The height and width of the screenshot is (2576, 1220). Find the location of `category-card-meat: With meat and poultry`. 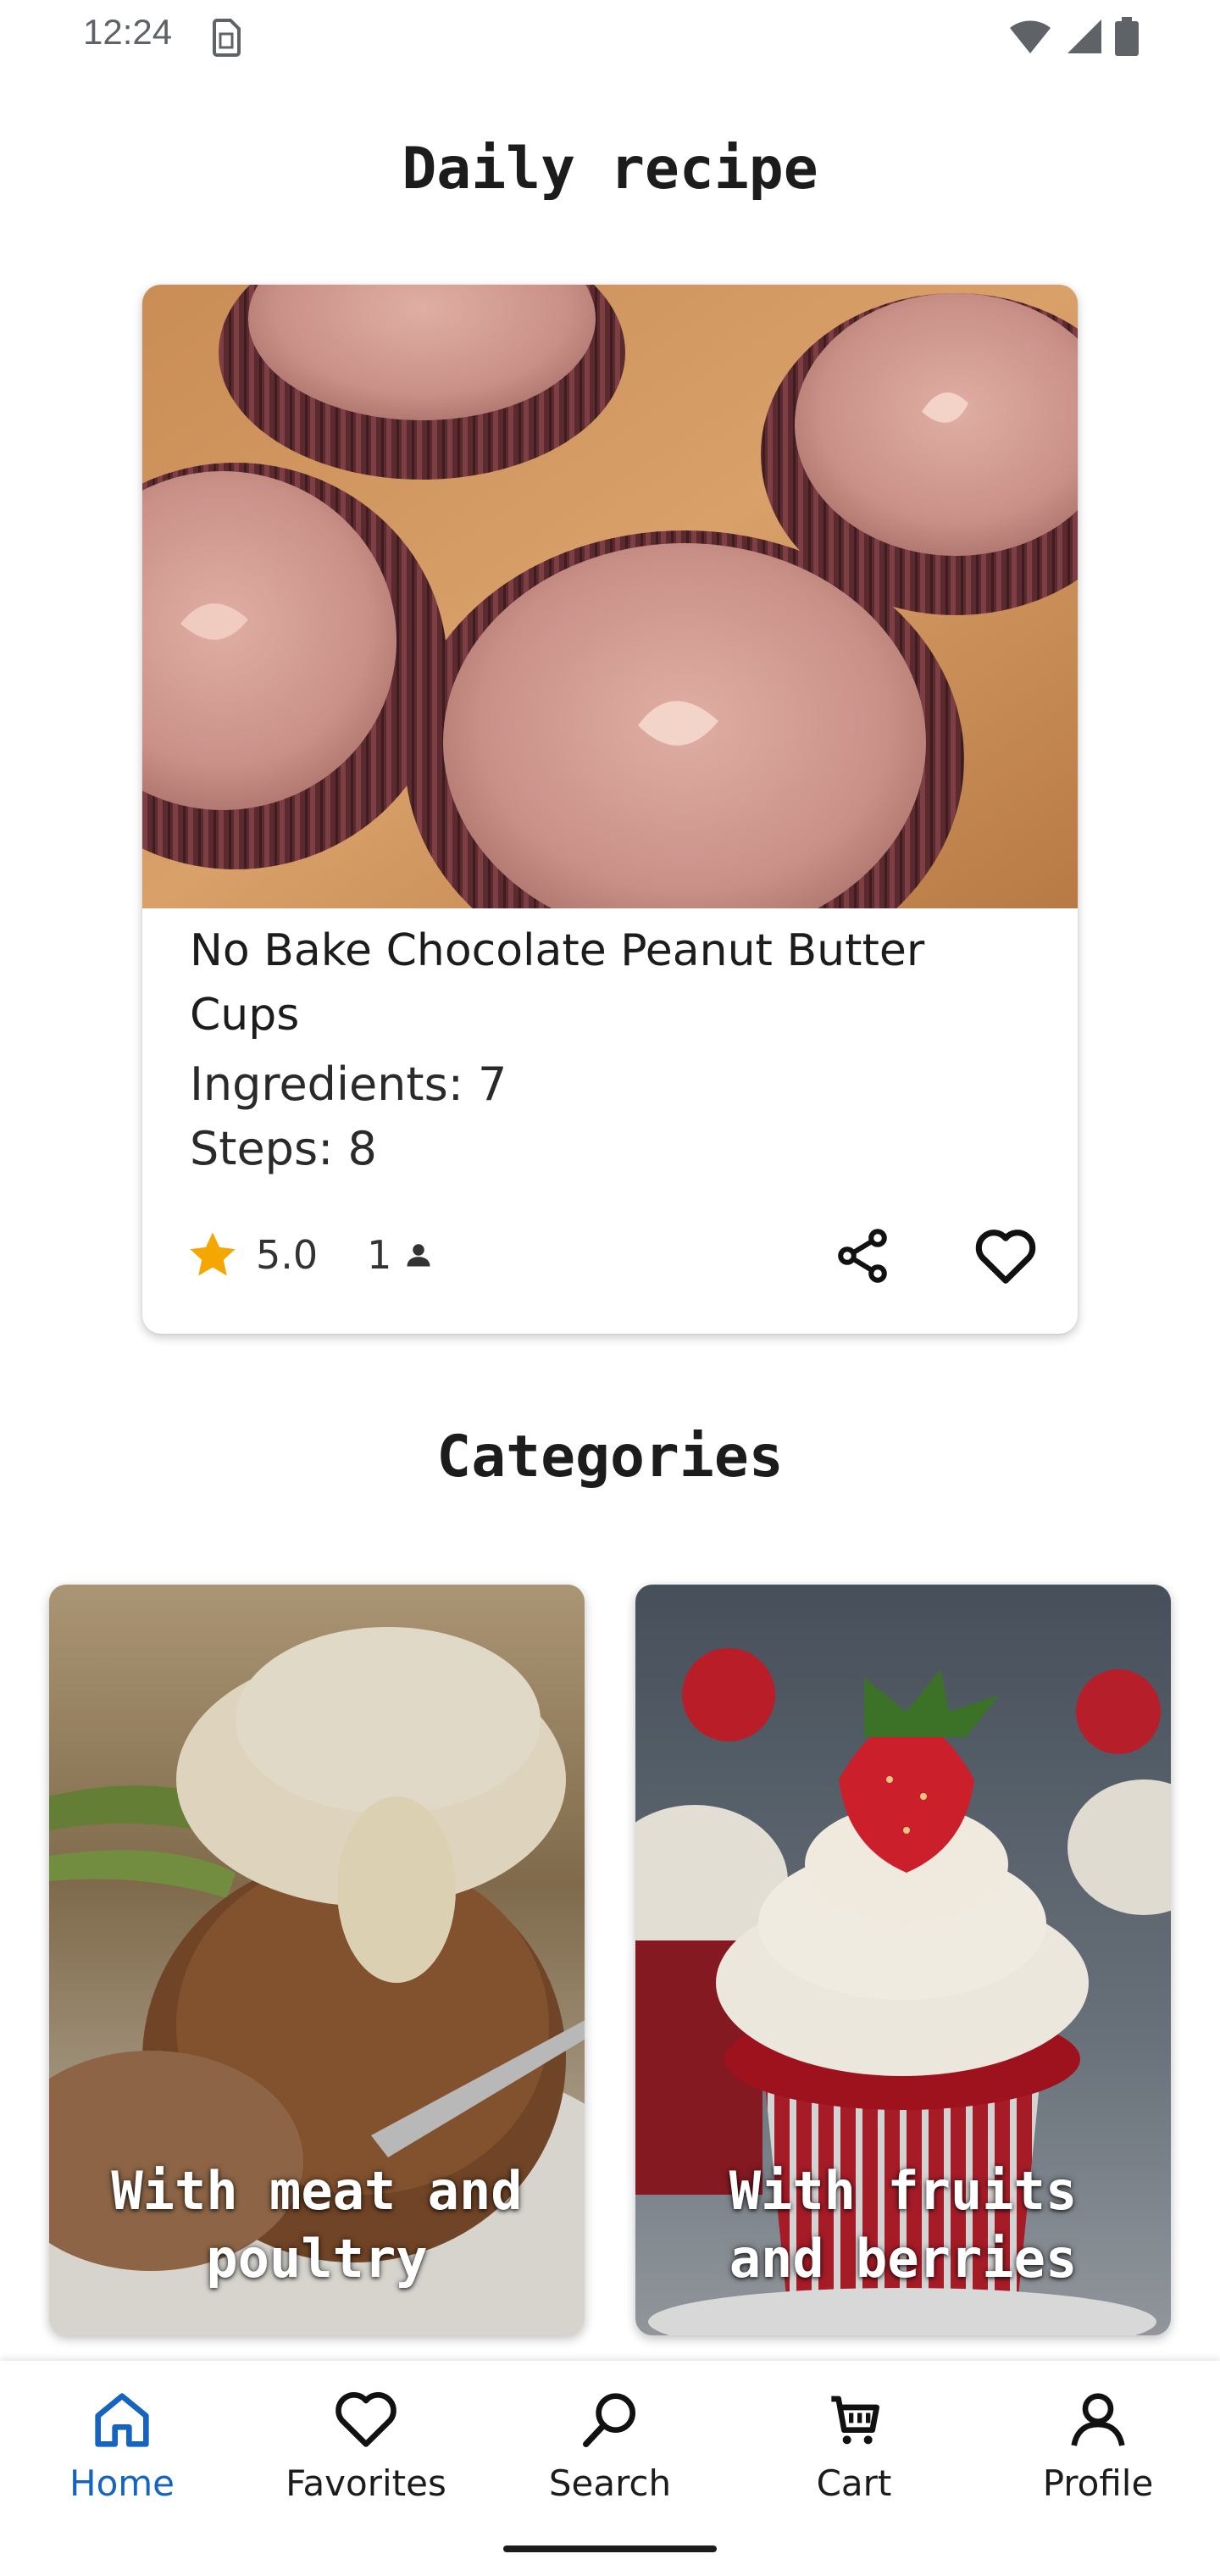

category-card-meat: With meat and poultry is located at coordinates (317, 1960).